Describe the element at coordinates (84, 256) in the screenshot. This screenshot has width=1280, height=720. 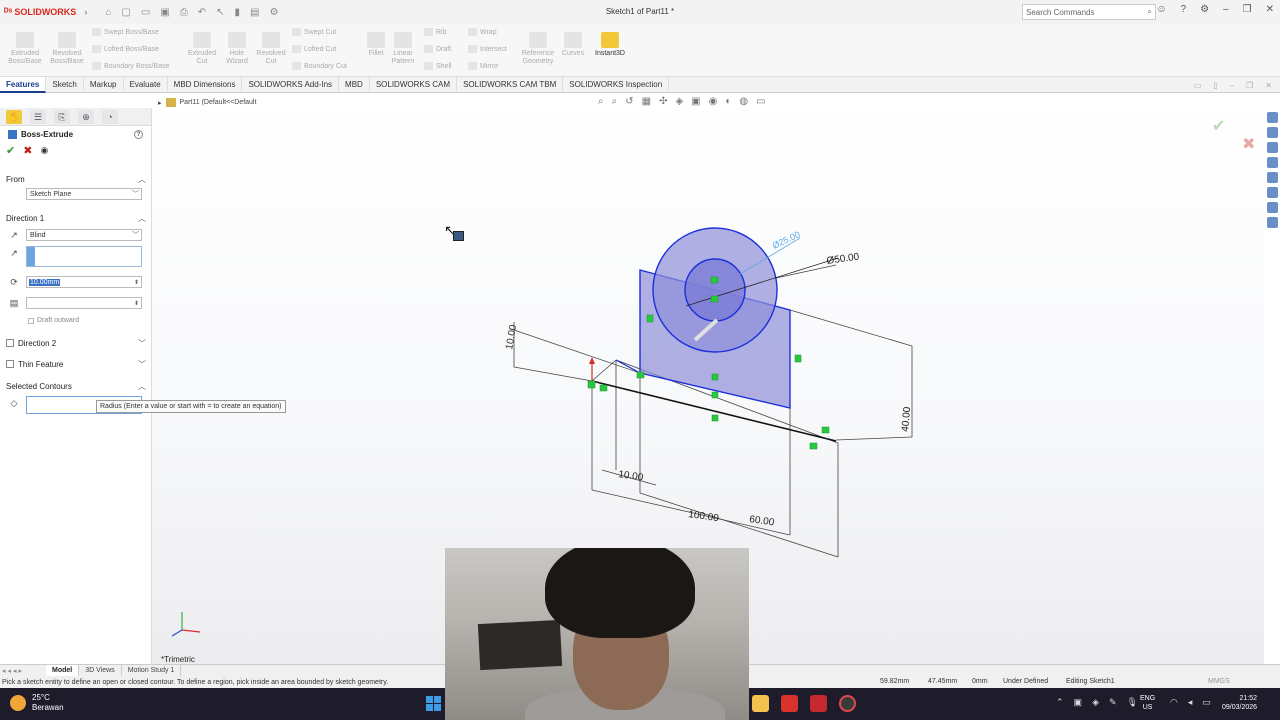
I see `direction-vector-field` at that location.